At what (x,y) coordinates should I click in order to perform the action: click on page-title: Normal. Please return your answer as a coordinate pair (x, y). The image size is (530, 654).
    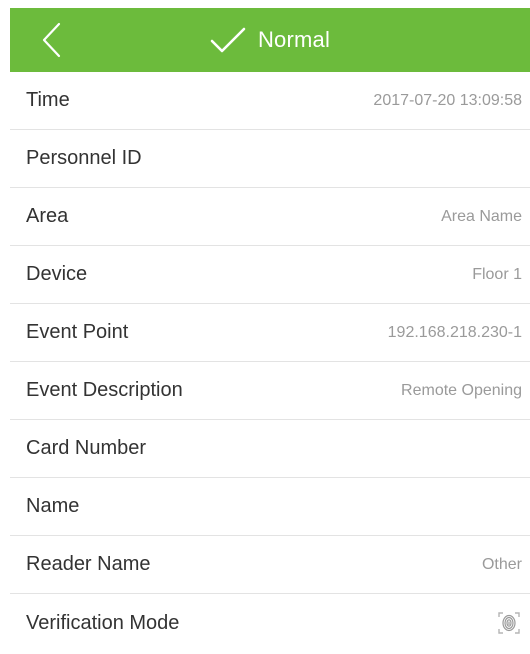
    Looking at the image, I should click on (294, 39).